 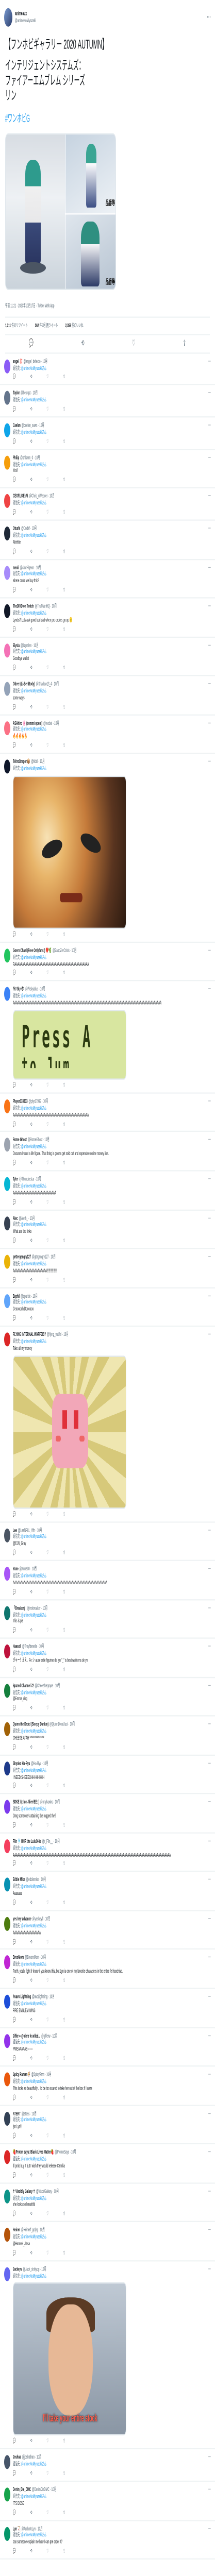 I want to click on author-handle: @animeNoMiyazaki, so click(x=25, y=21).